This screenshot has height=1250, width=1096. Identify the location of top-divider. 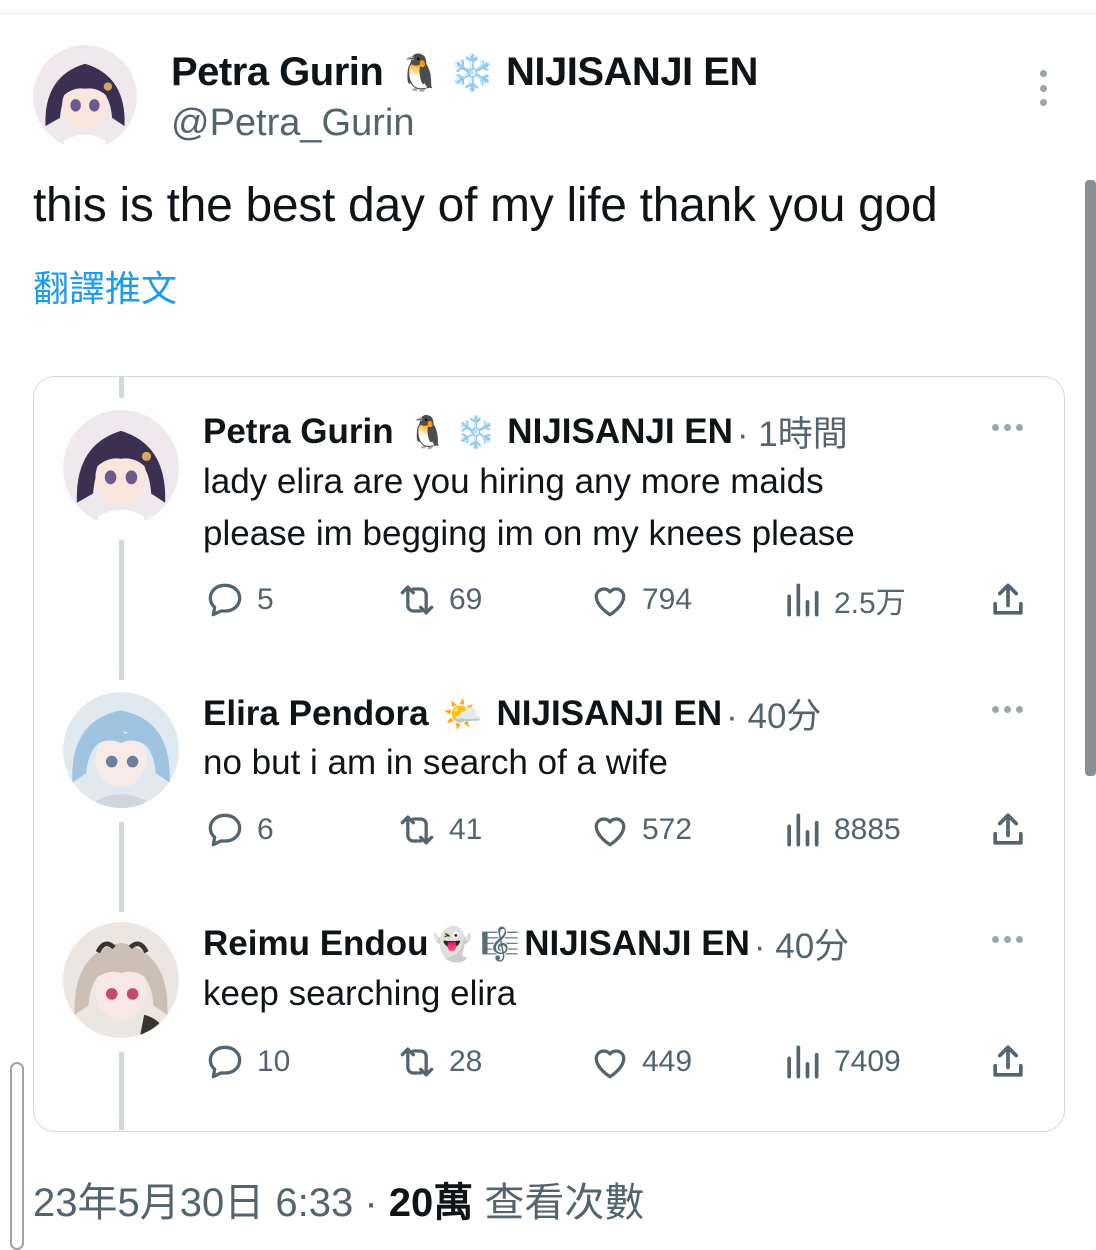
(548, 13).